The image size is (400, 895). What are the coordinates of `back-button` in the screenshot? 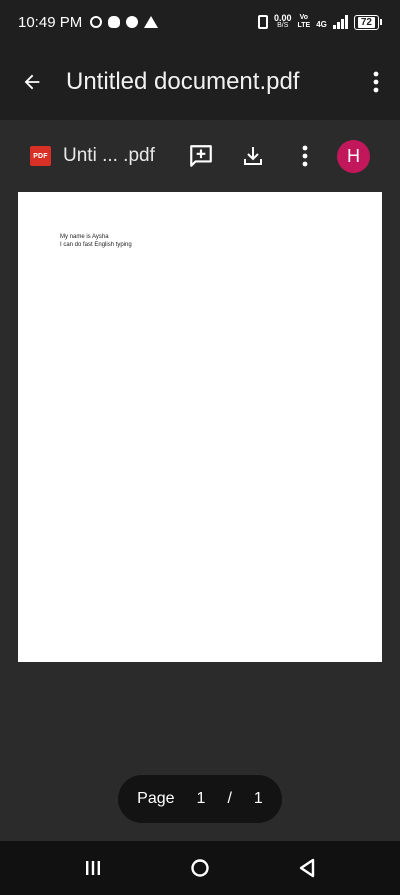 It's located at (32, 82).